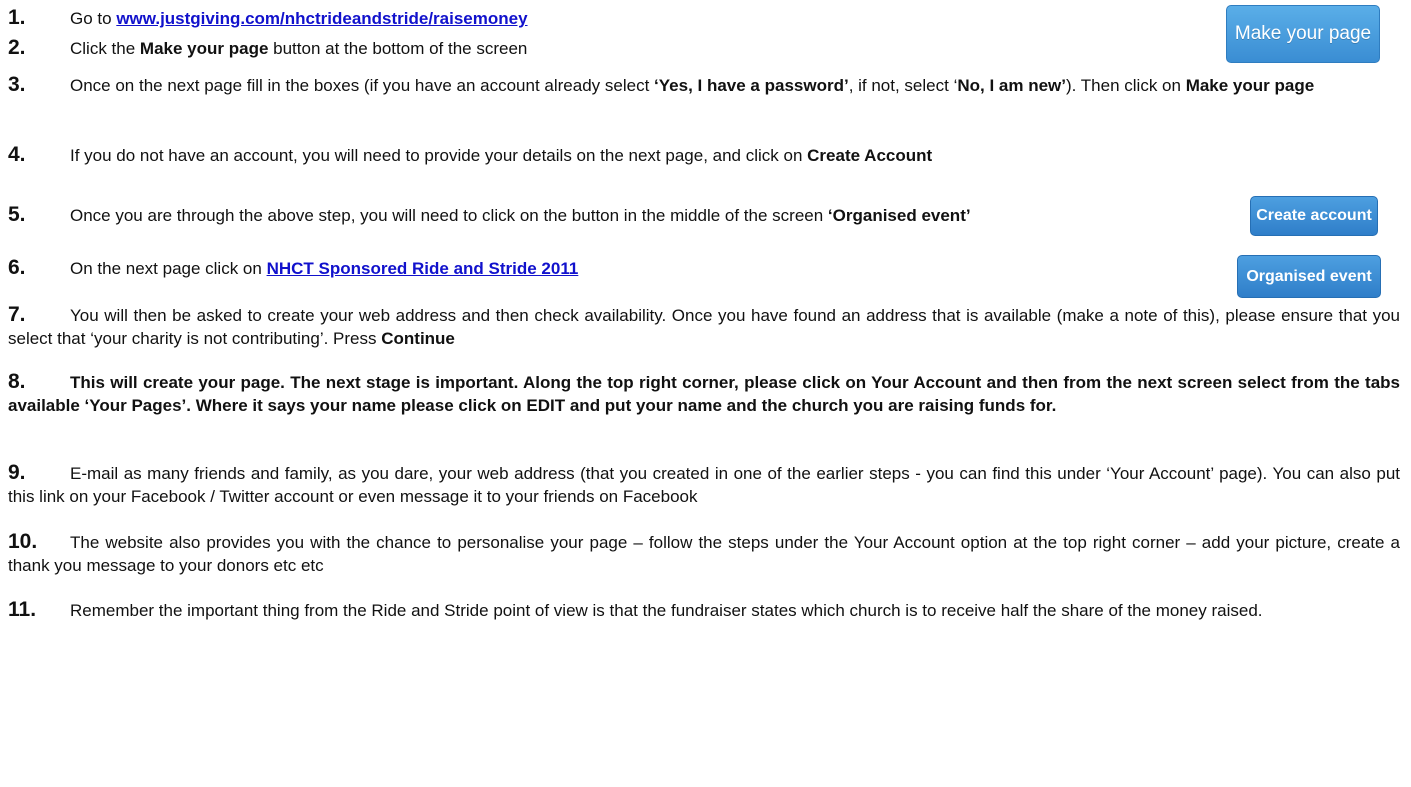 The width and height of the screenshot is (1411, 787). I want to click on step-text: On the next page click on, so click(168, 268).